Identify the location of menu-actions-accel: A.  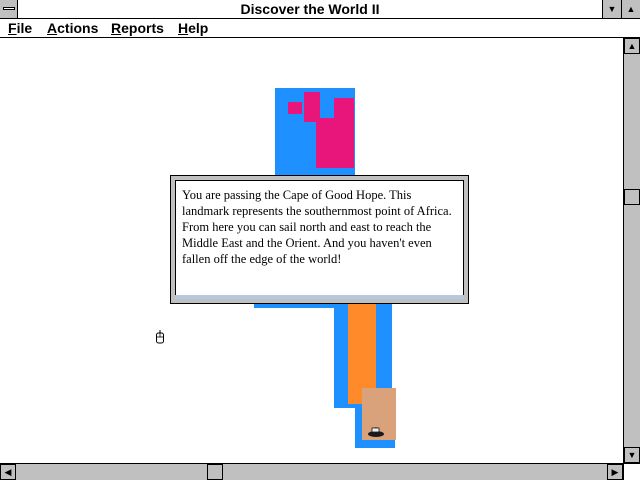
(52, 28).